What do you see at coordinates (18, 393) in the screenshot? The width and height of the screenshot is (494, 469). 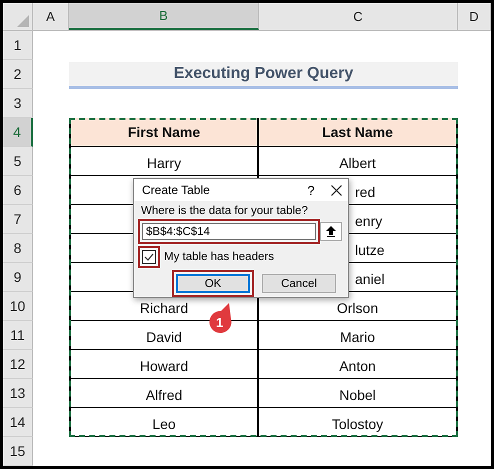 I see `row-header: 13` at bounding box center [18, 393].